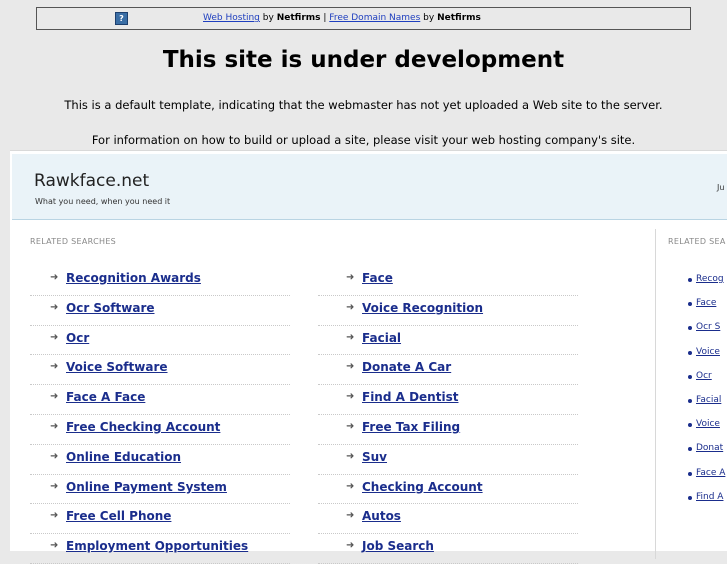  Describe the element at coordinates (422, 308) in the screenshot. I see `related-search-link: Voice Recognition` at that location.